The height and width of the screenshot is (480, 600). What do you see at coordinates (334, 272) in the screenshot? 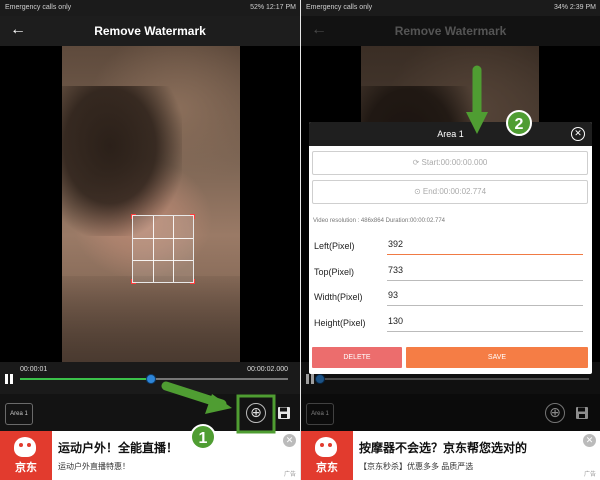
I see `top-label: Top(Pixel)` at bounding box center [334, 272].